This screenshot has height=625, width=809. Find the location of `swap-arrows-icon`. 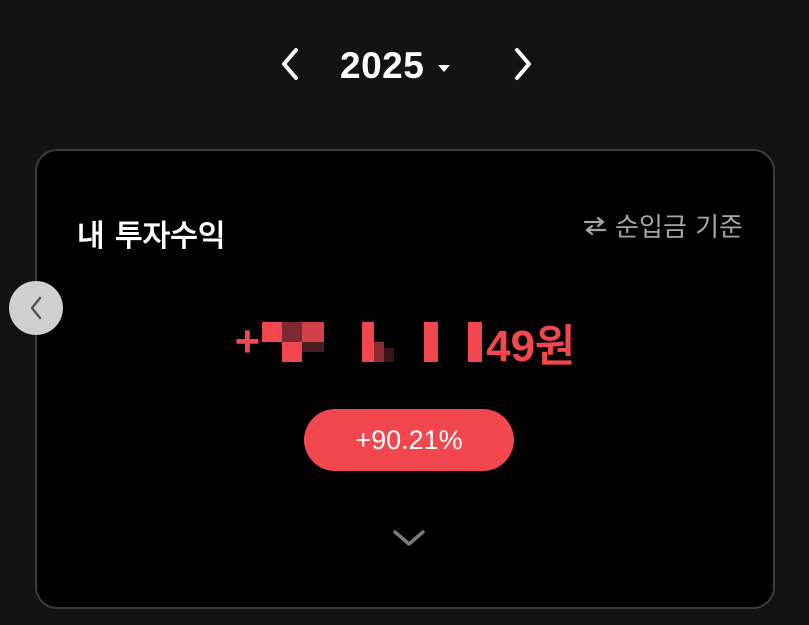

swap-arrows-icon is located at coordinates (595, 225).